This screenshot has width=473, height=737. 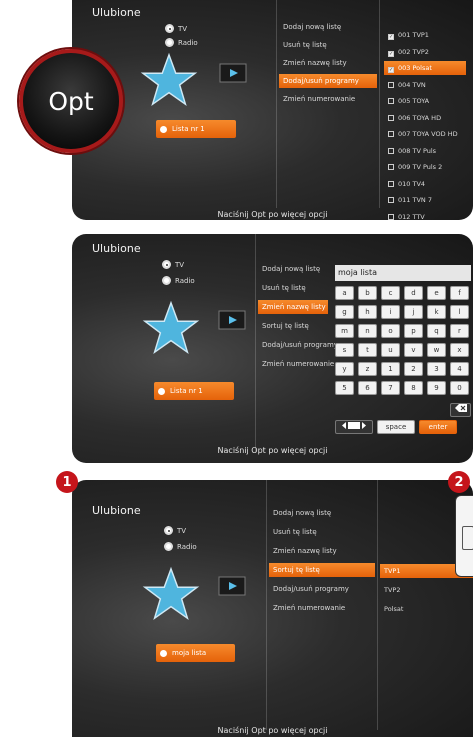 What do you see at coordinates (403, 273) in the screenshot?
I see `list-name-input: moja lista` at bounding box center [403, 273].